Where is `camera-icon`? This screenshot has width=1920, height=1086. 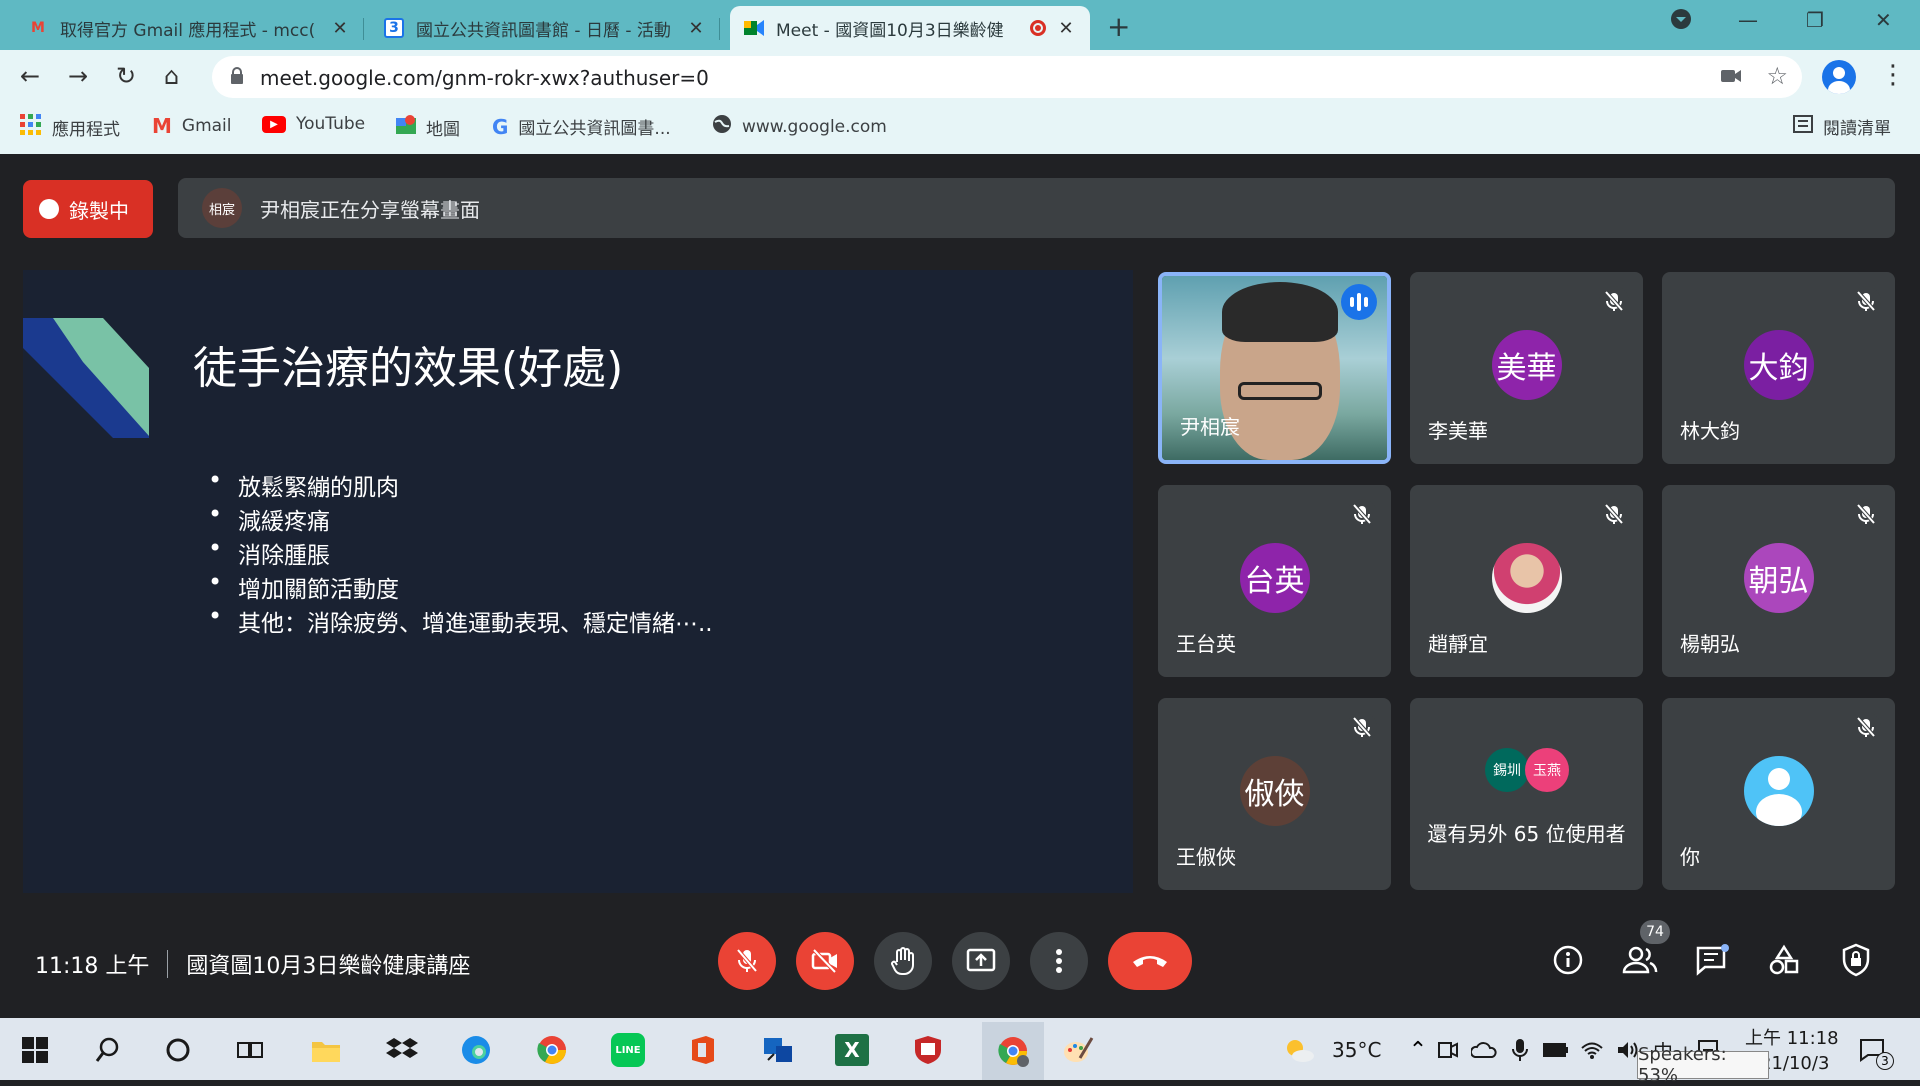 camera-icon is located at coordinates (1731, 78).